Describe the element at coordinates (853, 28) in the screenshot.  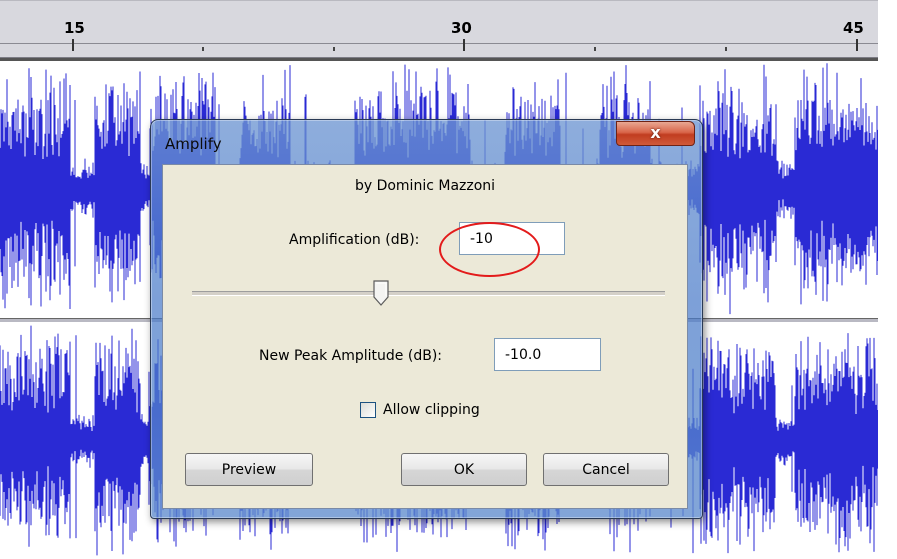
I see `ruler-label: 45` at that location.